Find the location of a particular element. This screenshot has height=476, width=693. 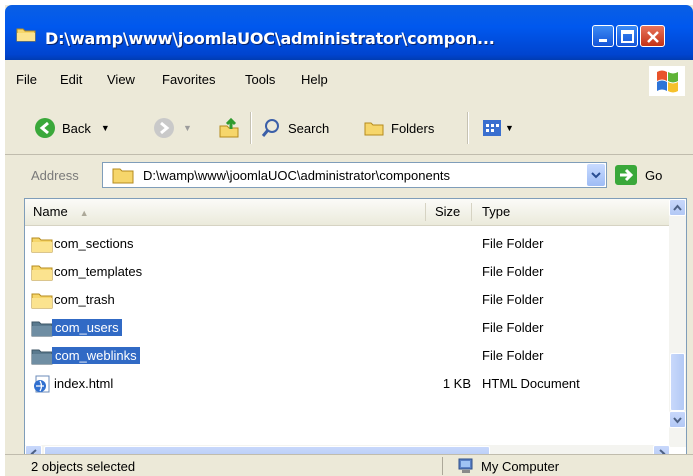

scroll-down-button is located at coordinates (677, 419).